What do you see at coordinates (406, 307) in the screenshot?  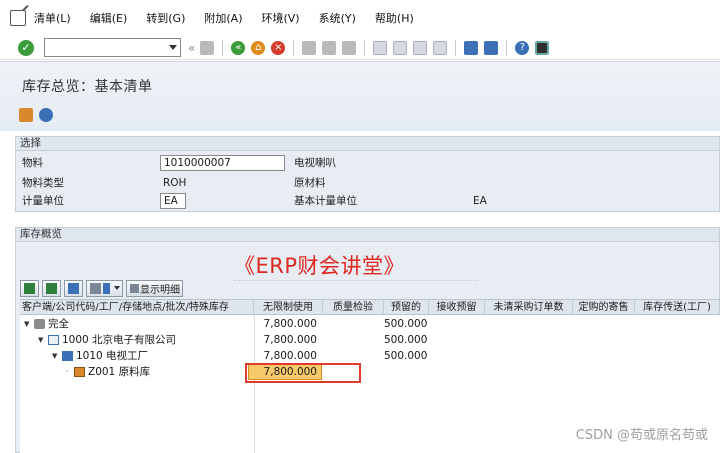 I see `column-header-reserved: 预留的` at bounding box center [406, 307].